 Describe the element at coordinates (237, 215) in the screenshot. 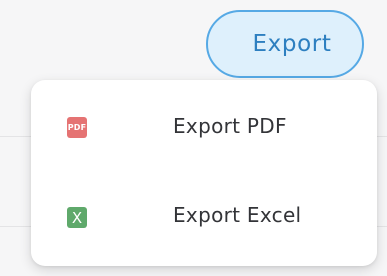

I see `menu-item-label: Export Excel` at that location.